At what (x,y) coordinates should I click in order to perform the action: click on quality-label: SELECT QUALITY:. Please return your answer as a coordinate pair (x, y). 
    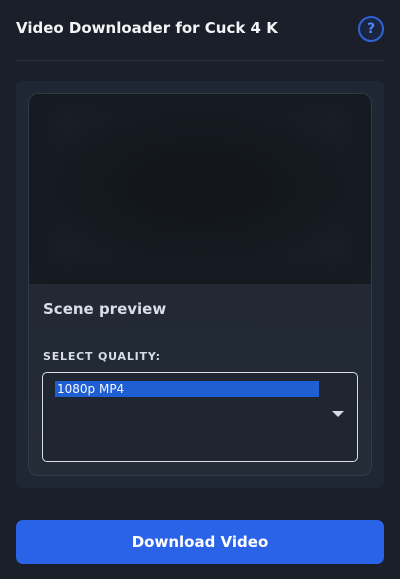
    Looking at the image, I should click on (102, 356).